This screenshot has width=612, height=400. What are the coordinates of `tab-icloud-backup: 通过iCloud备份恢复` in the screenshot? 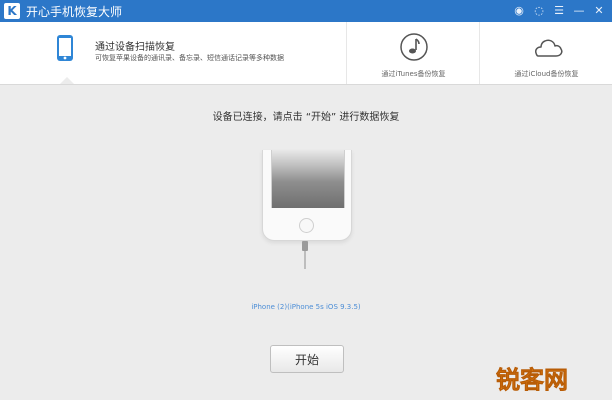 It's located at (545, 53).